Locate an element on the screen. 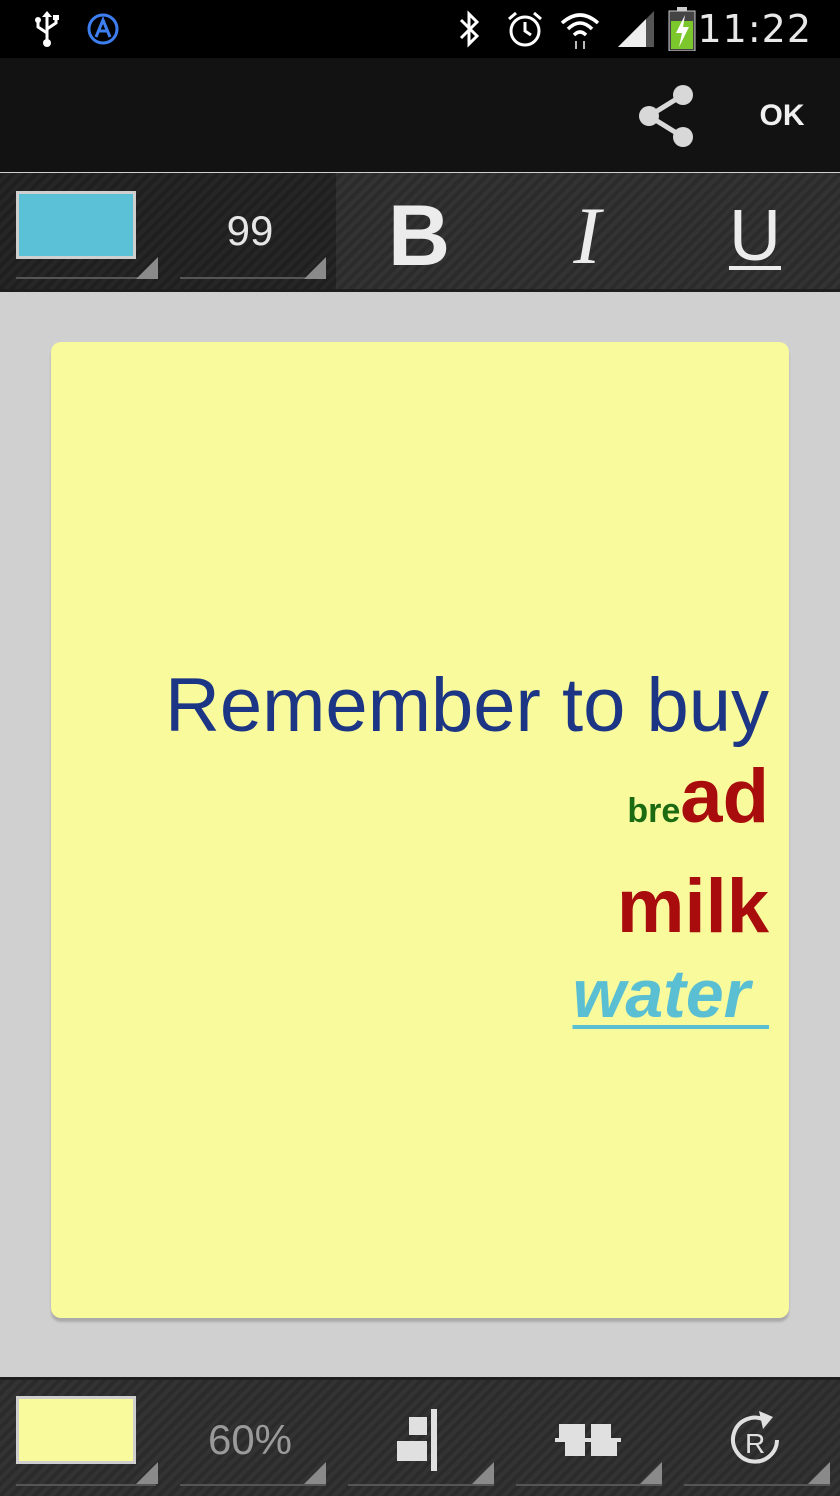  svg-text: R is located at coordinates (755, 1443).